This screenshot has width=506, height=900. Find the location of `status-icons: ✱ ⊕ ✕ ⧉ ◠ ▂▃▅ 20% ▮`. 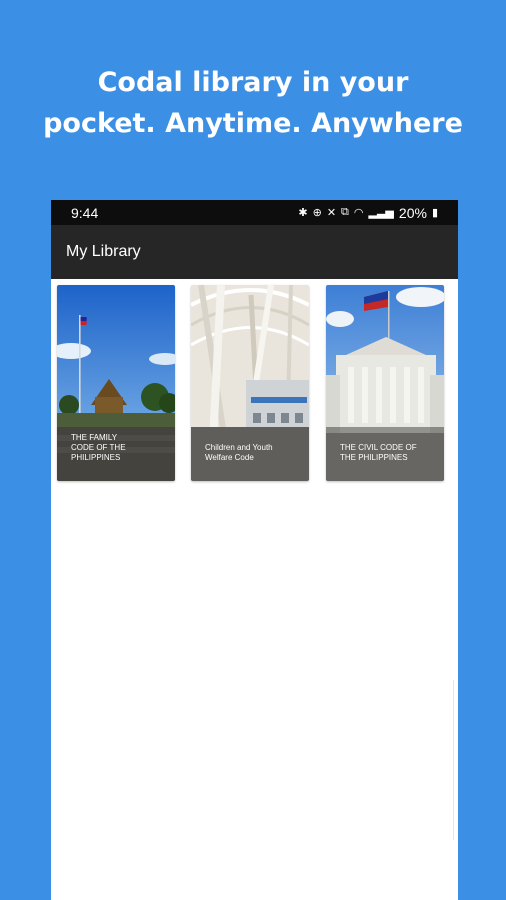

status-icons: ✱ ⊕ ✕ ⧉ ◠ ▂▃▅ 20% ▮ is located at coordinates (368, 213).